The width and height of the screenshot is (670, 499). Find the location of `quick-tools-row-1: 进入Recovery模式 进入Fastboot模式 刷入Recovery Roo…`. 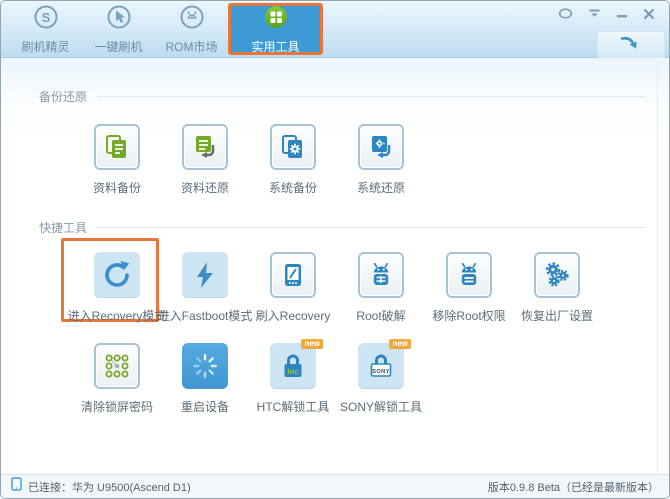

quick-tools-row-1: 进入Recovery模式 进入Fastboot模式 刷入Recovery Roo… is located at coordinates (334, 288).